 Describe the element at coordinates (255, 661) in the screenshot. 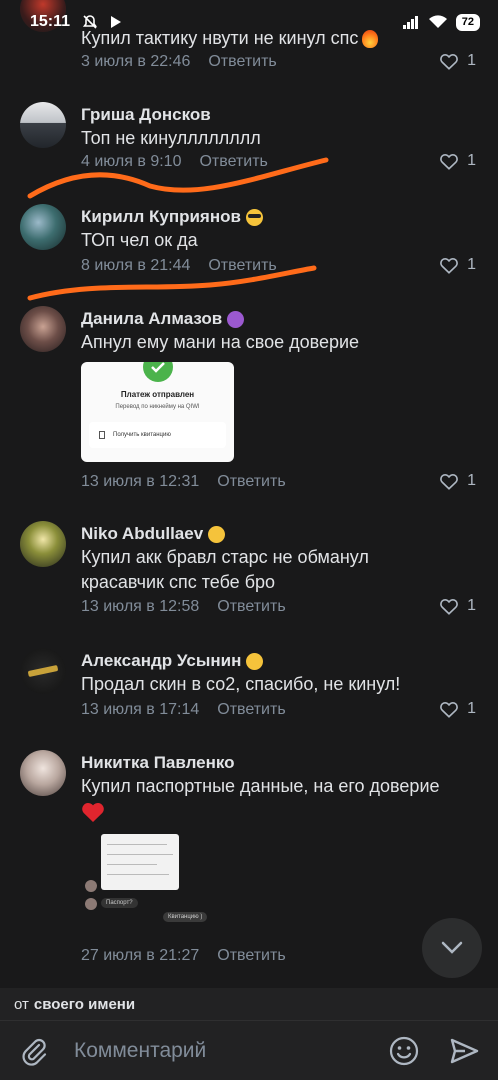

I see `expressionless-emoji-icon` at that location.